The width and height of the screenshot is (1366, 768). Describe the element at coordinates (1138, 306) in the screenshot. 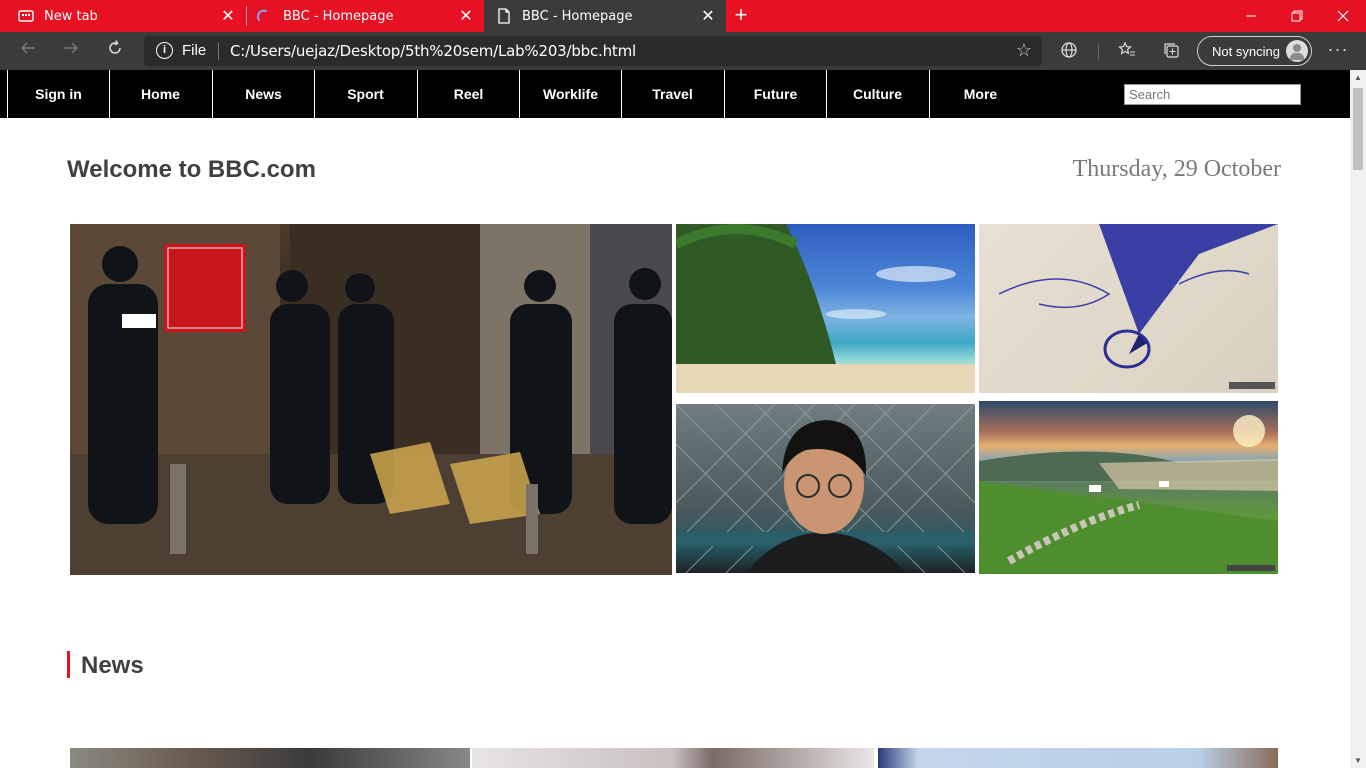

I see `pen-drawing-illustration` at that location.